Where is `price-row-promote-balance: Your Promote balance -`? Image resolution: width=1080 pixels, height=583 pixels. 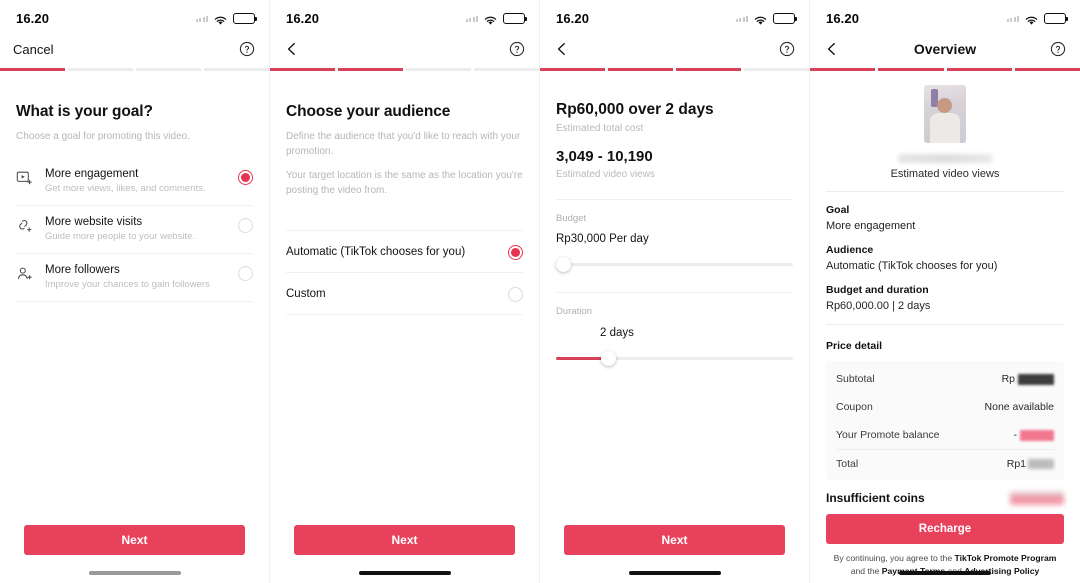
price-row-promote-balance: Your Promote balance - is located at coordinates (945, 435).